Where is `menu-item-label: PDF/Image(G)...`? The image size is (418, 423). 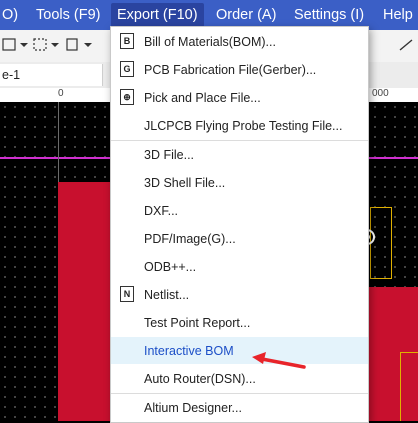 menu-item-label: PDF/Image(G)... is located at coordinates (190, 238).